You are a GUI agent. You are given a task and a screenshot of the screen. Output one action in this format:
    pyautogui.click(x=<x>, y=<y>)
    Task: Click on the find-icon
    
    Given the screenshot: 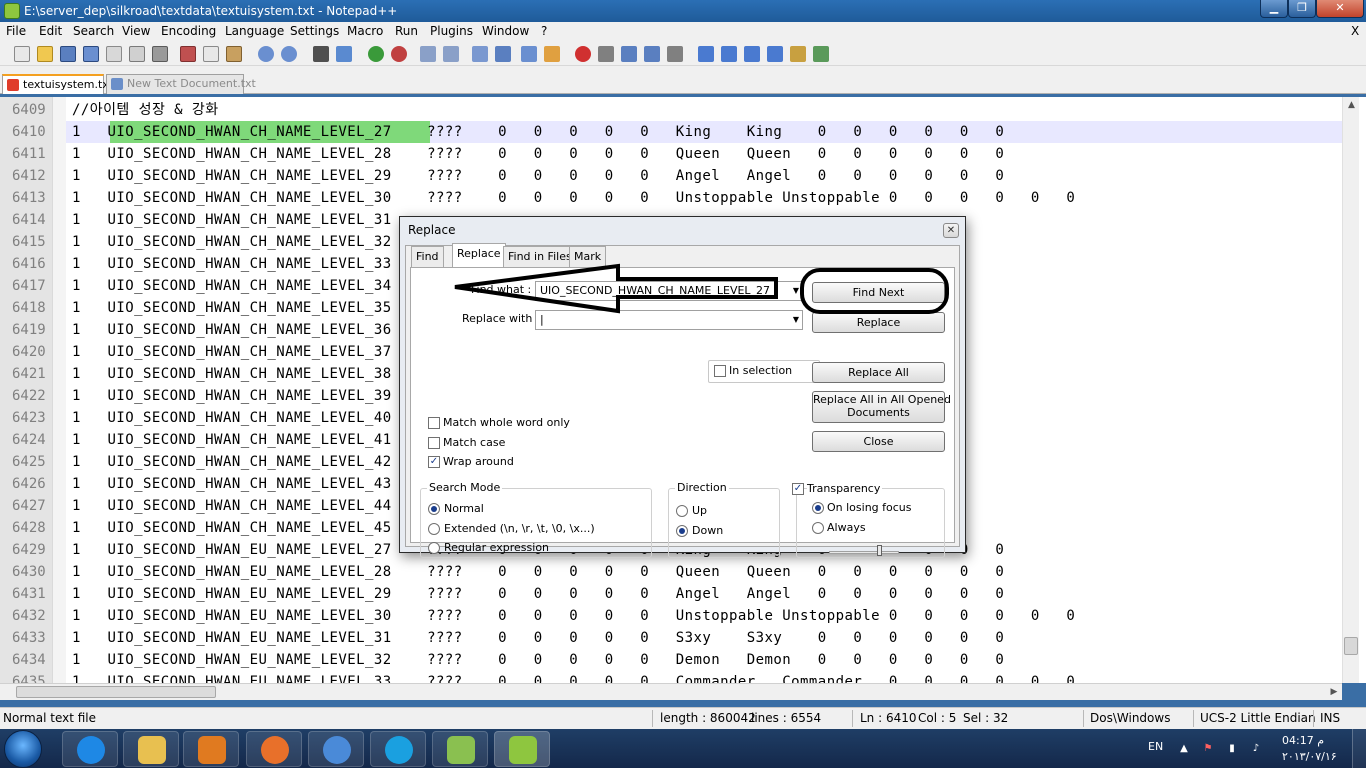 What is the action you would take?
    pyautogui.click(x=321, y=54)
    